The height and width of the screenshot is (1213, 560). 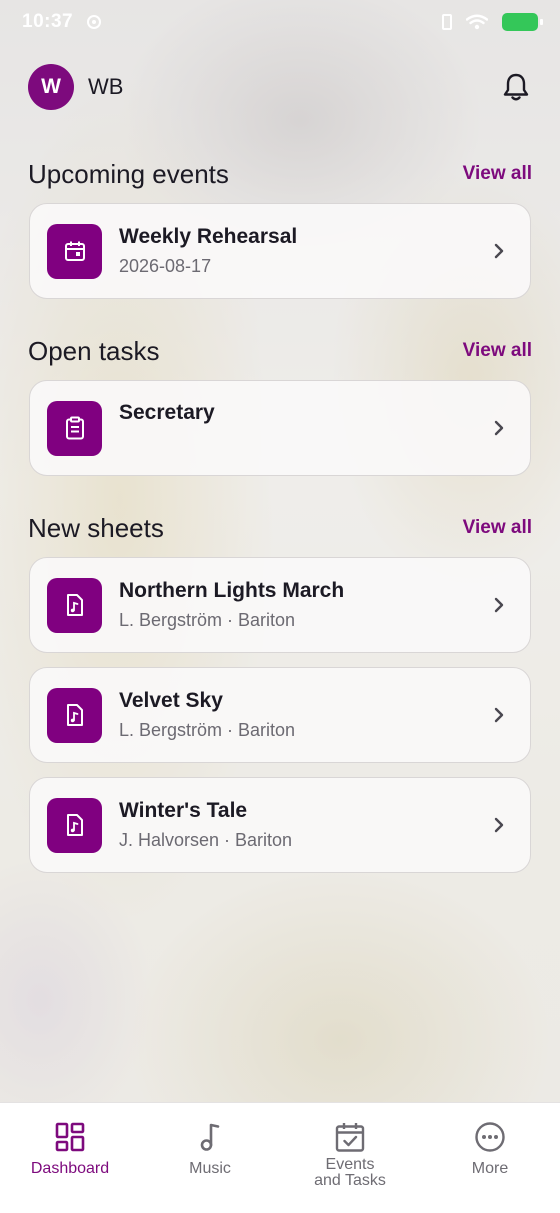 I want to click on sheet-card-text: Winter's Tale J. Halvorsen · Bariton, so click(x=205, y=825).